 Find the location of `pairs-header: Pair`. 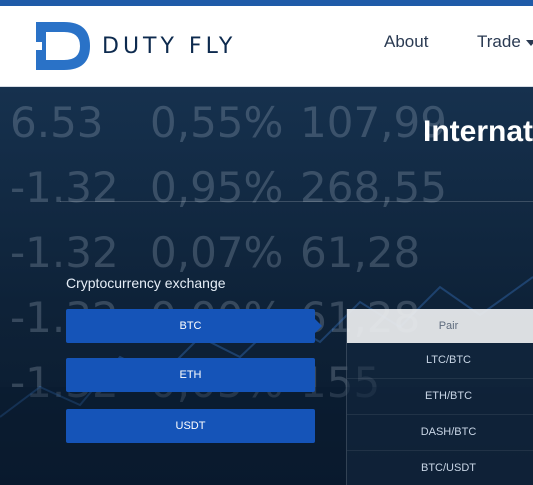

pairs-header: Pair is located at coordinates (440, 326).